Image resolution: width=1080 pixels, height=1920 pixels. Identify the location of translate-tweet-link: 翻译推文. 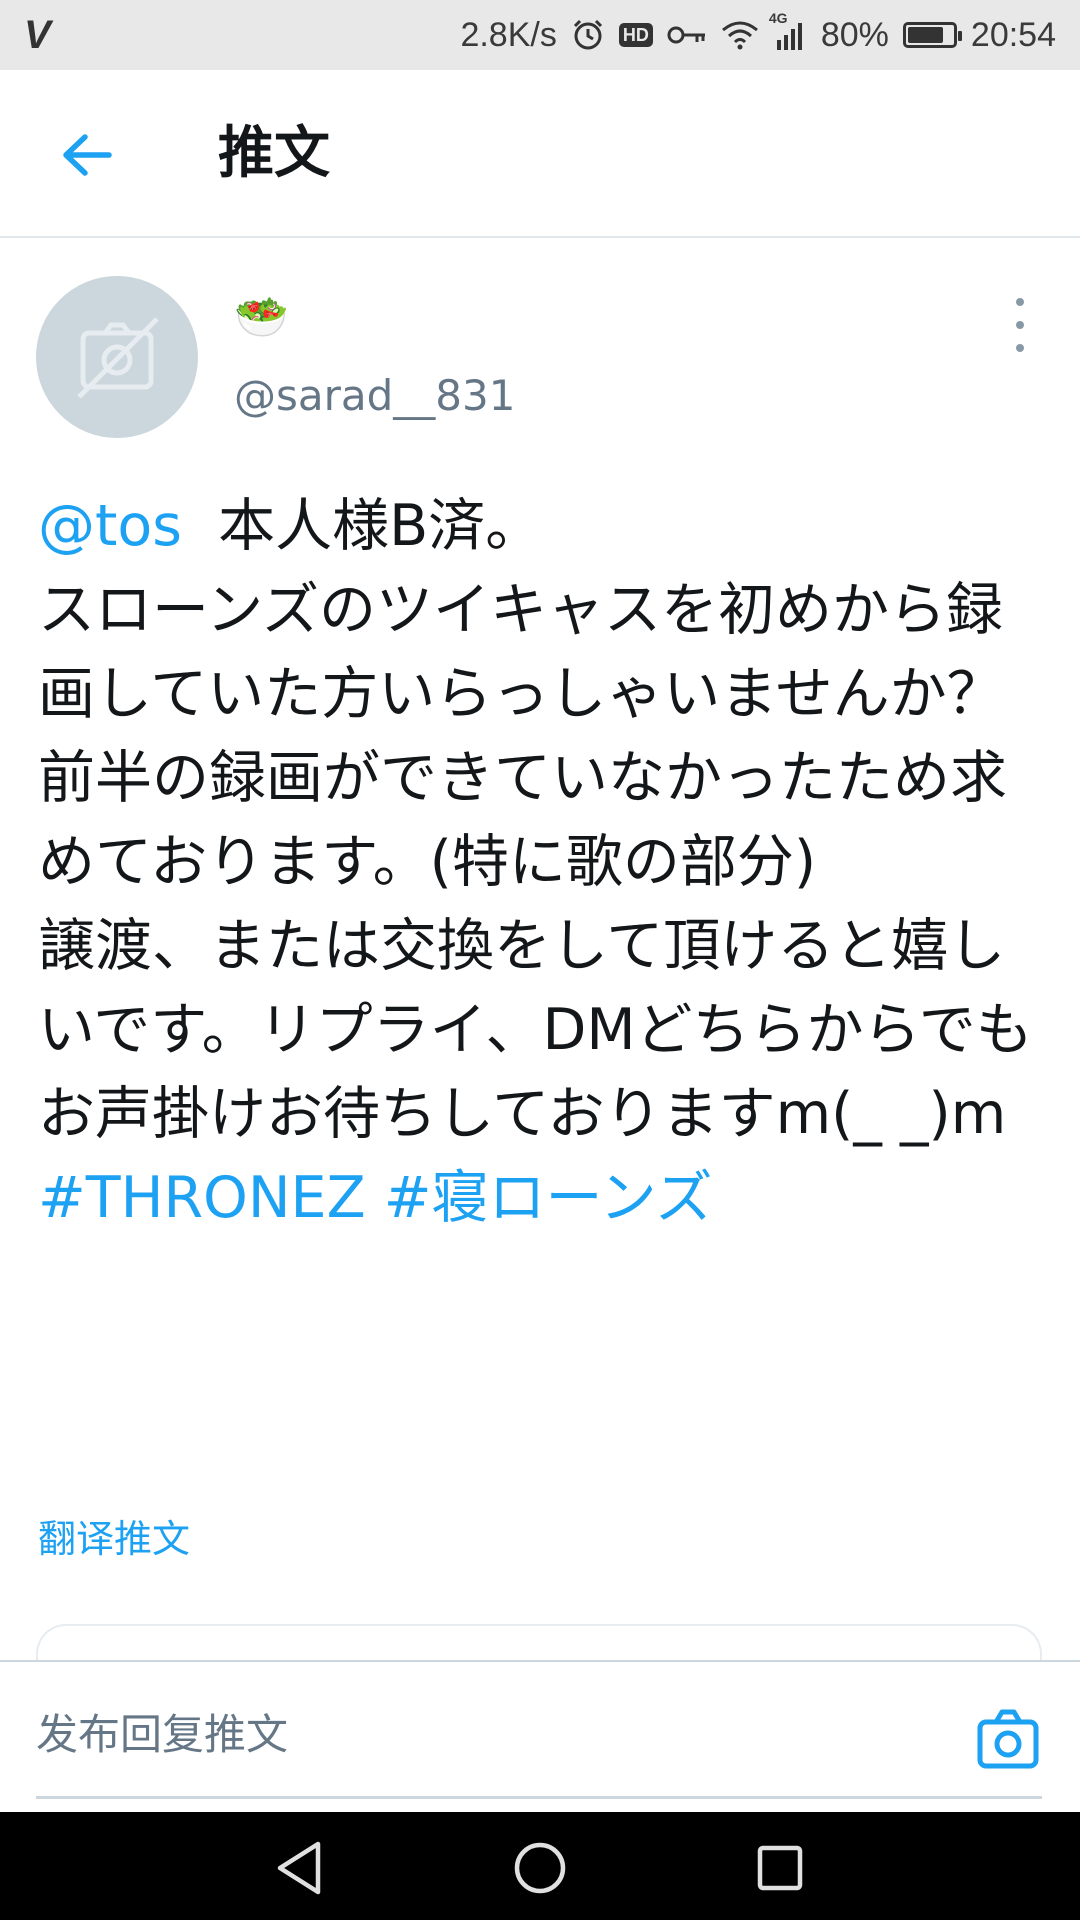
(114, 1539).